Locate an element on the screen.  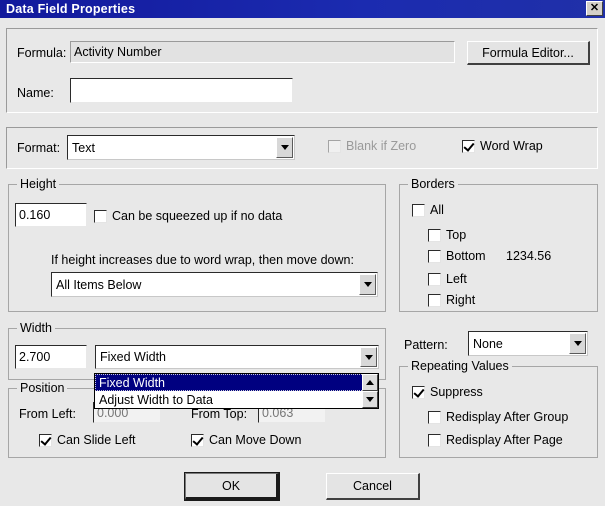
cancel-button: Cancel is located at coordinates (373, 486).